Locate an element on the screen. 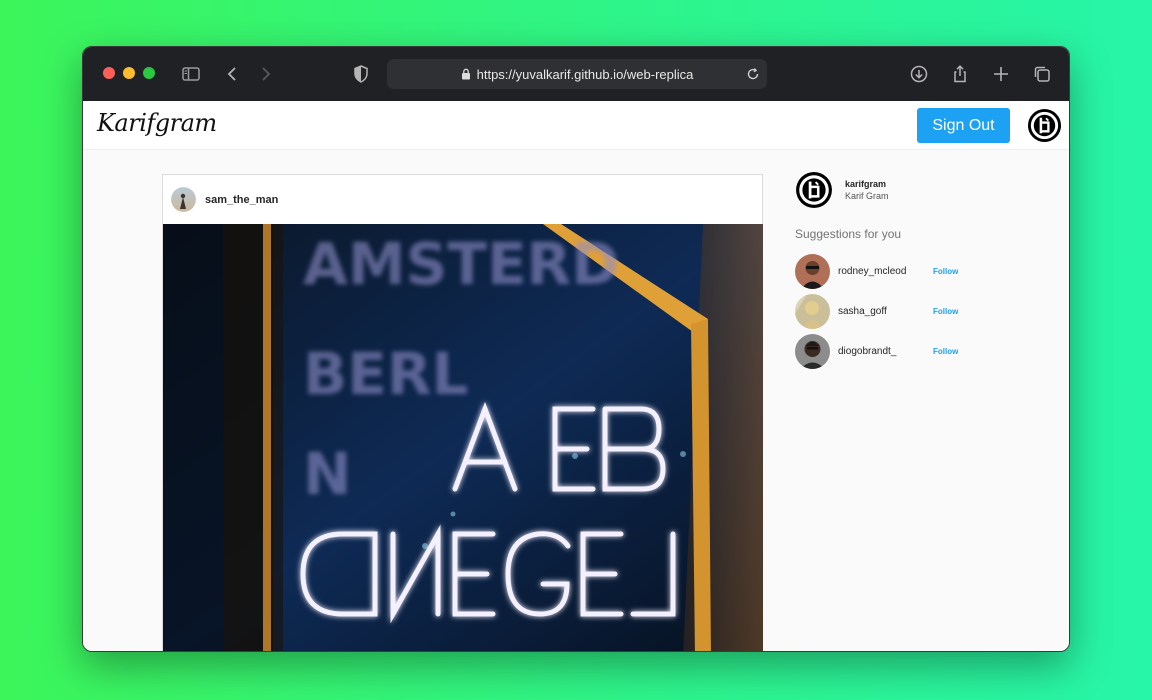 The width and height of the screenshot is (1152, 700). suggestions-title: Suggestions for you is located at coordinates (848, 234).